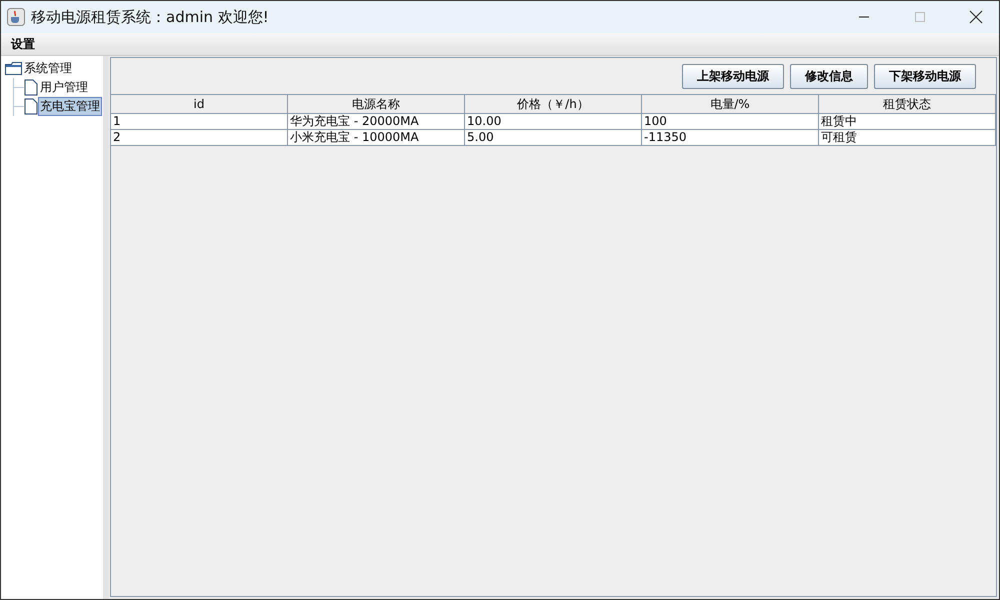 The width and height of the screenshot is (1000, 600). Describe the element at coordinates (23, 44) in the screenshot. I see `menu-item: 设置` at that location.